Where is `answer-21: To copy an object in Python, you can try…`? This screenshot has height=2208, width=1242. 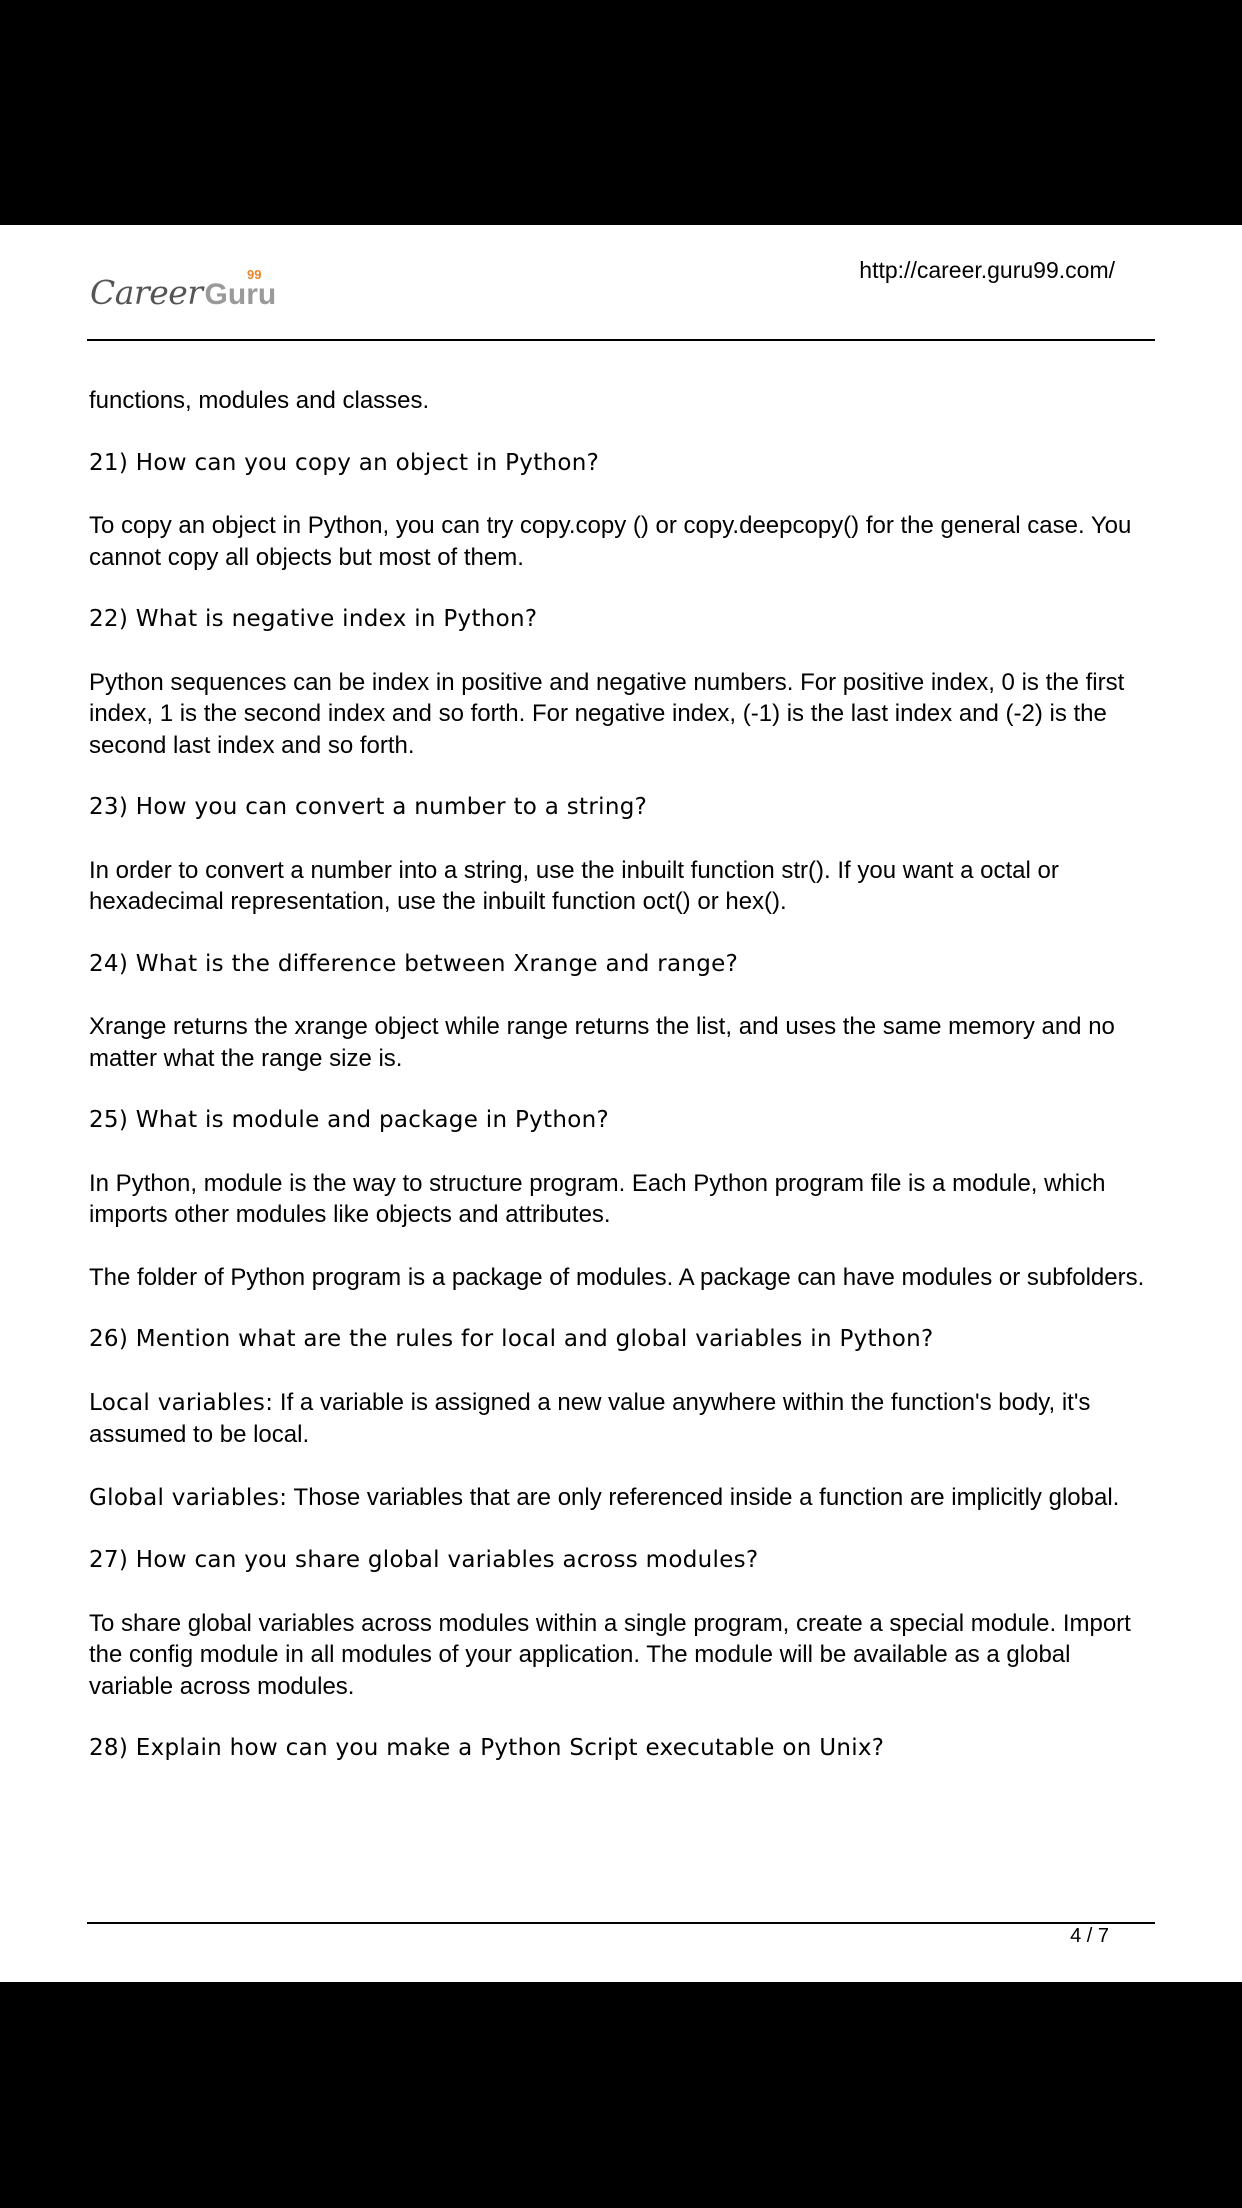 answer-21: To copy an object in Python, you can try… is located at coordinates (610, 541).